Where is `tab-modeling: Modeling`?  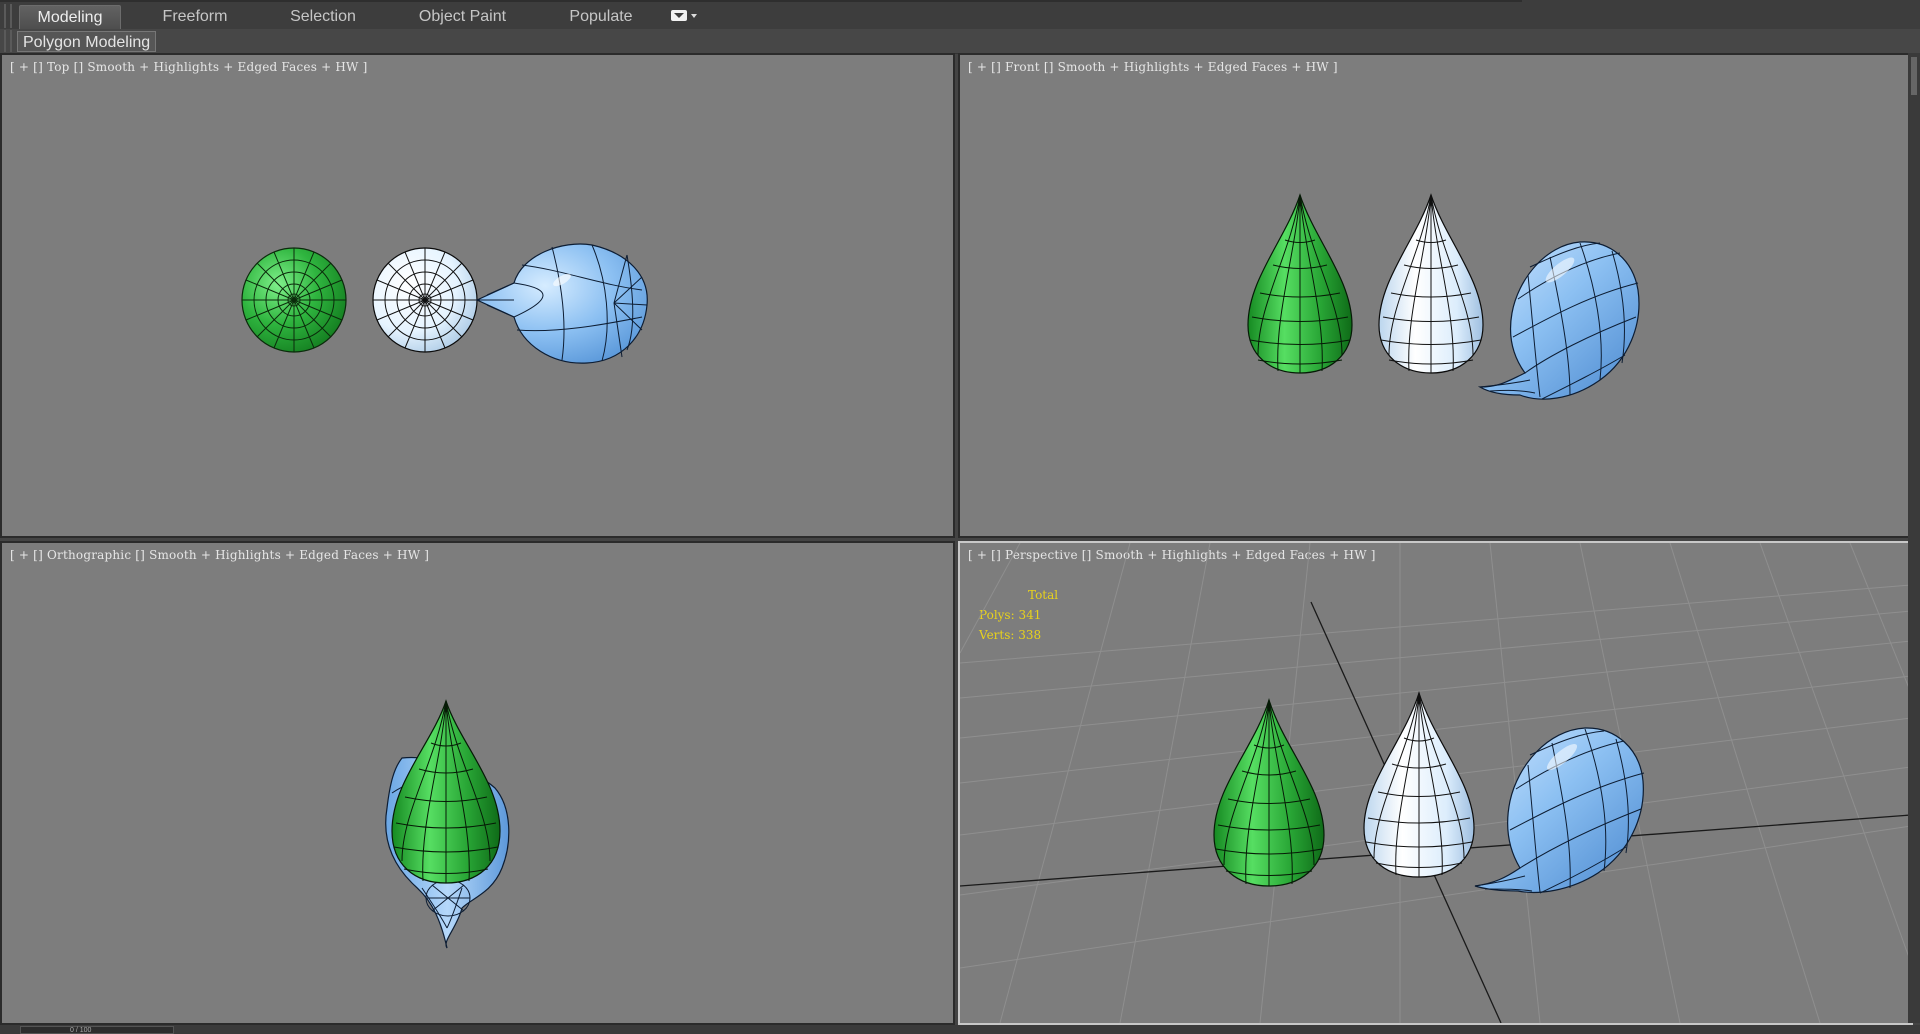
tab-modeling: Modeling is located at coordinates (70, 17).